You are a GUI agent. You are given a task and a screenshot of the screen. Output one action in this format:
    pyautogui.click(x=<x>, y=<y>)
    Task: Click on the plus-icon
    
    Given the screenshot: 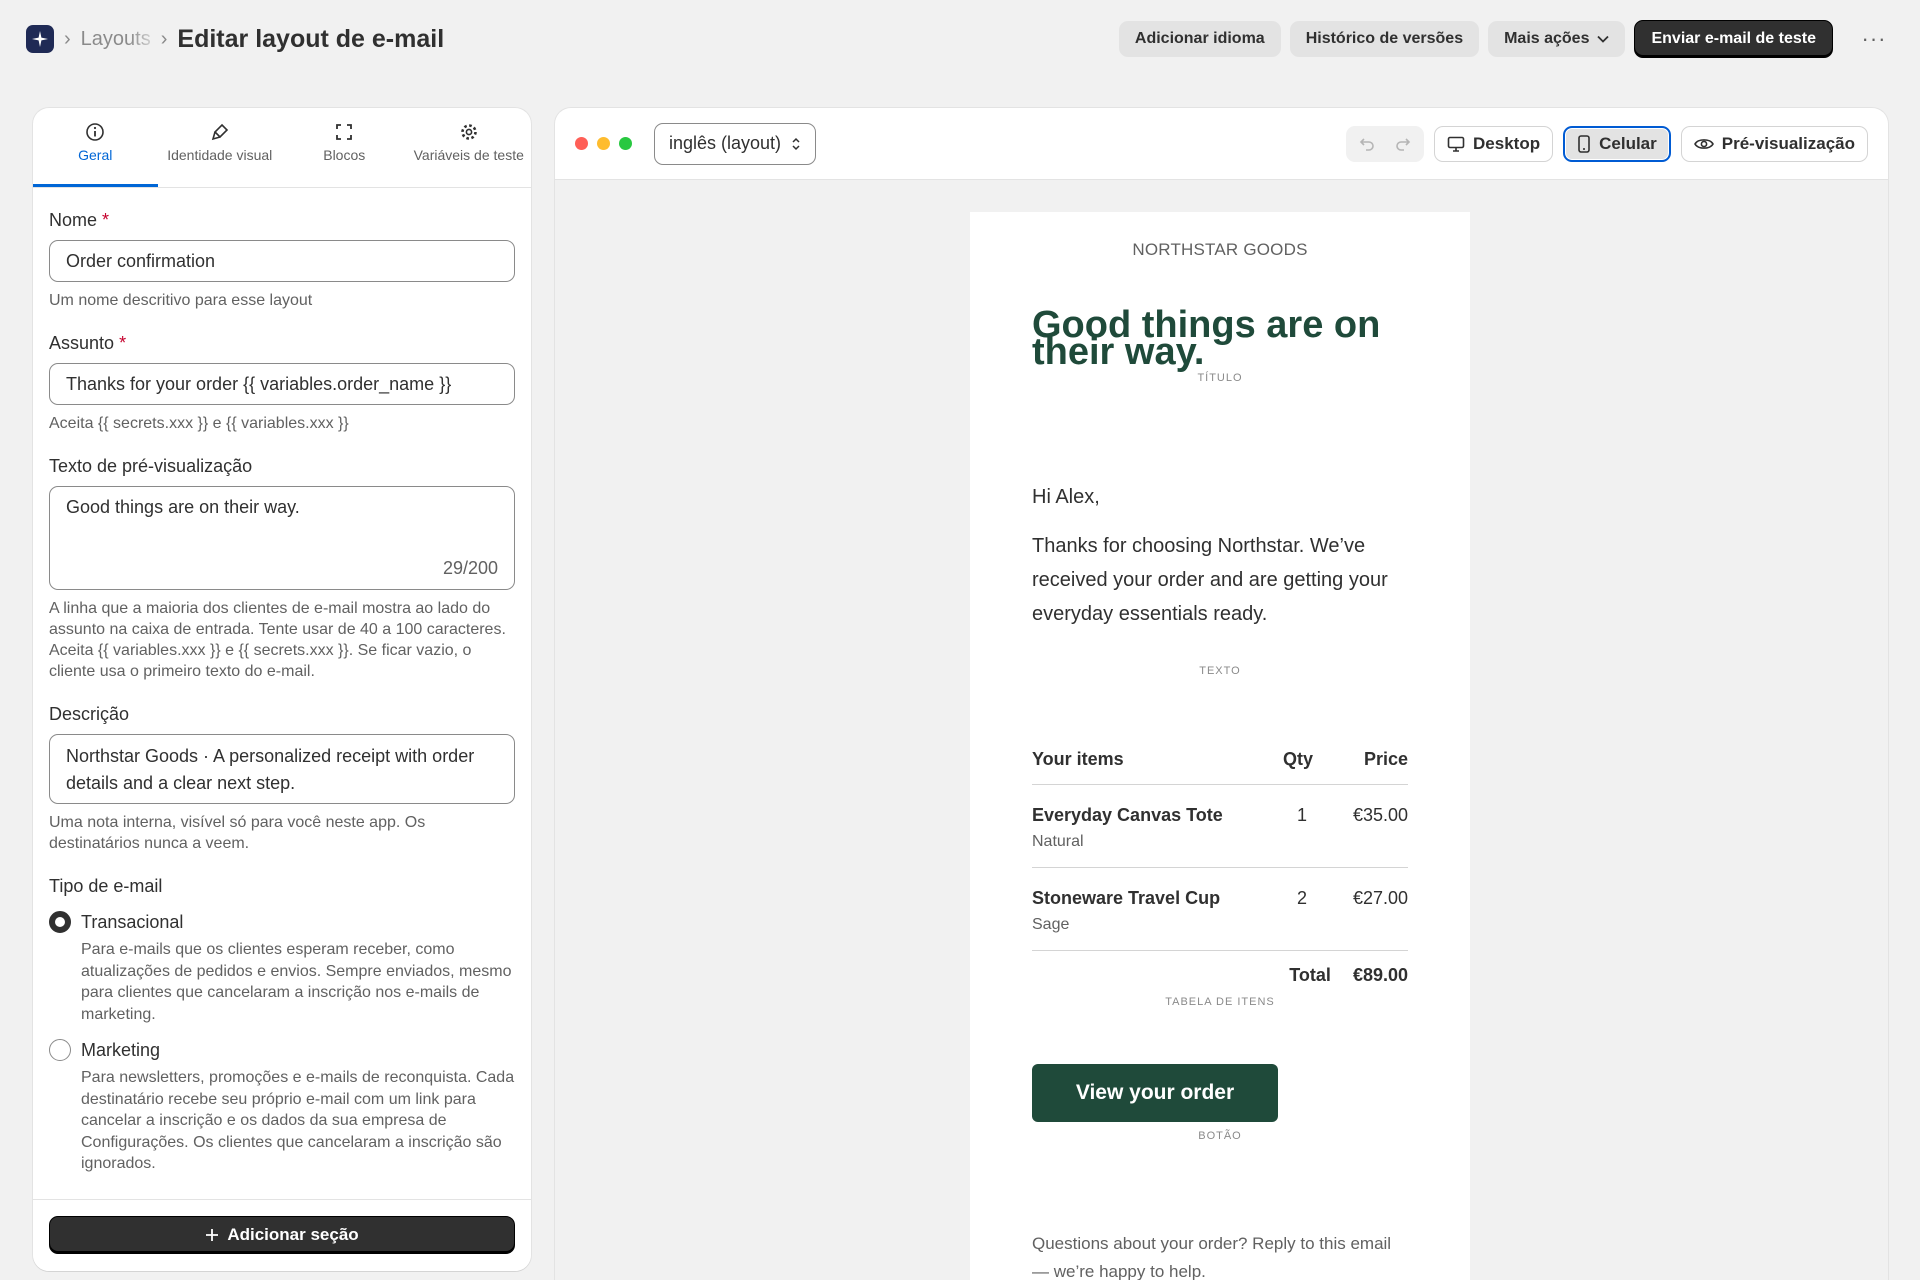 What is the action you would take?
    pyautogui.click(x=212, y=1235)
    